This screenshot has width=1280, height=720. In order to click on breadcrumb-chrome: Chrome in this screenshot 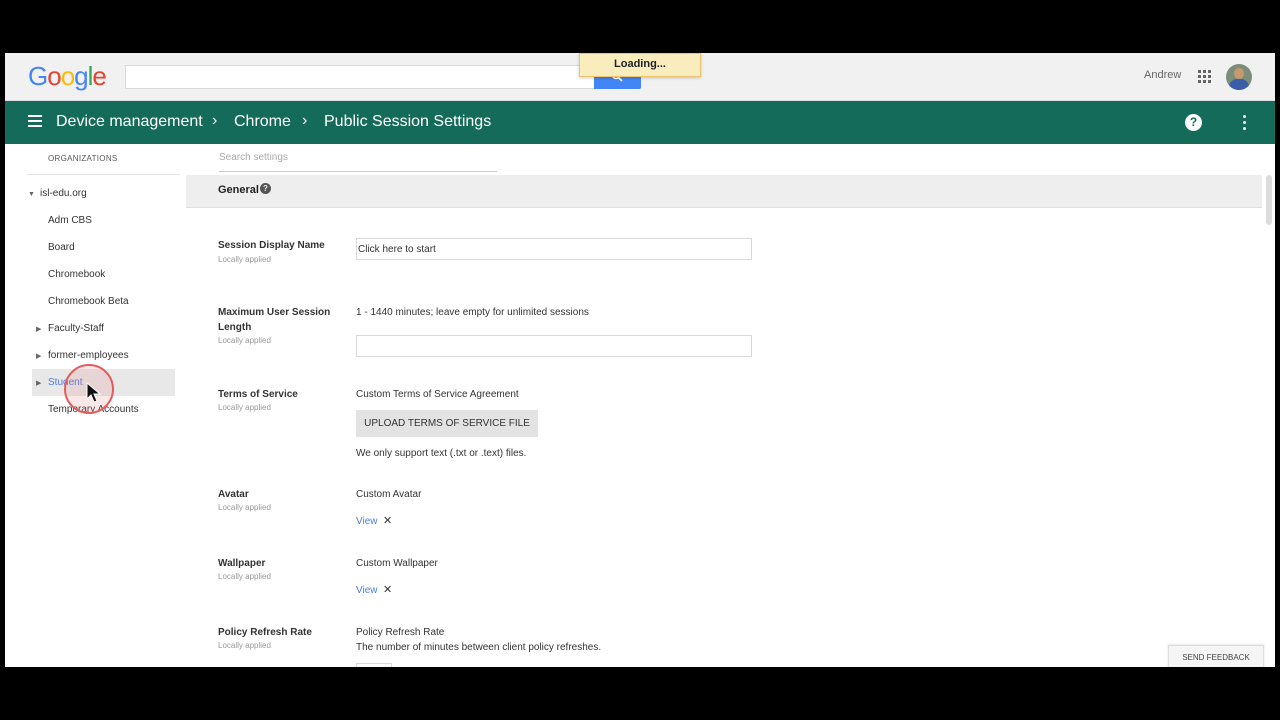, I will do `click(262, 122)`.